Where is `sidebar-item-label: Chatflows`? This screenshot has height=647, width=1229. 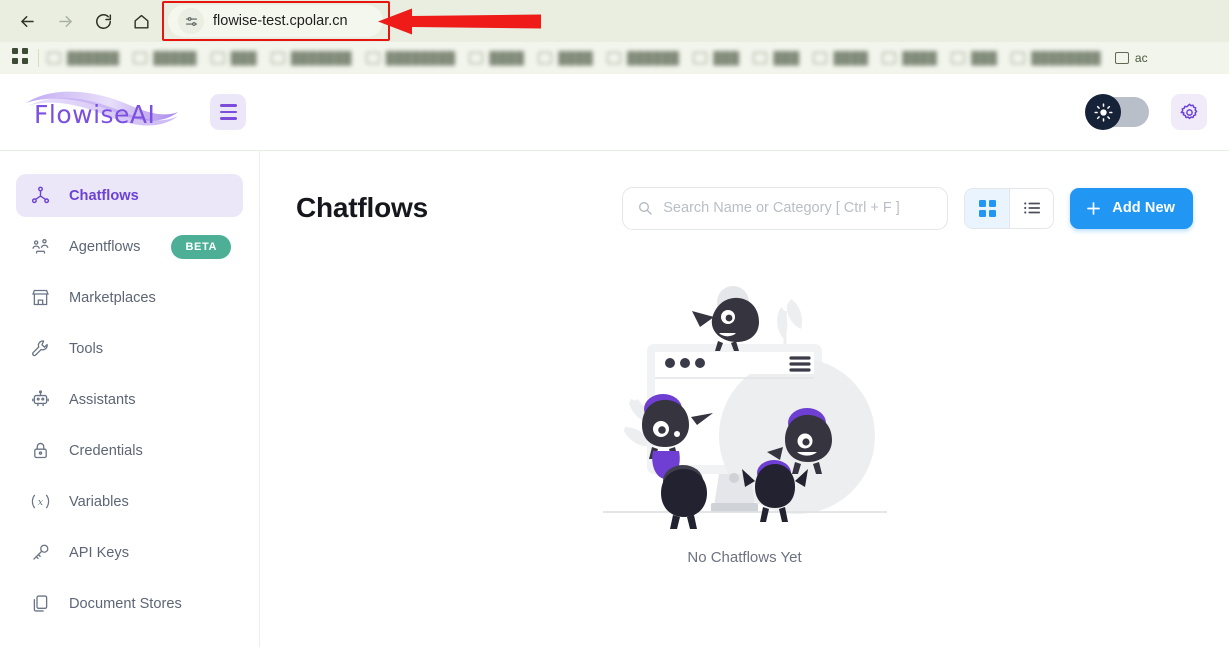 sidebar-item-label: Chatflows is located at coordinates (104, 195).